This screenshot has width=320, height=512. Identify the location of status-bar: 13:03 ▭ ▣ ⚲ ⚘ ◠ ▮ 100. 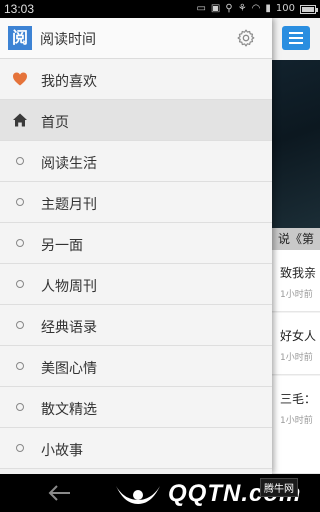
(160, 9).